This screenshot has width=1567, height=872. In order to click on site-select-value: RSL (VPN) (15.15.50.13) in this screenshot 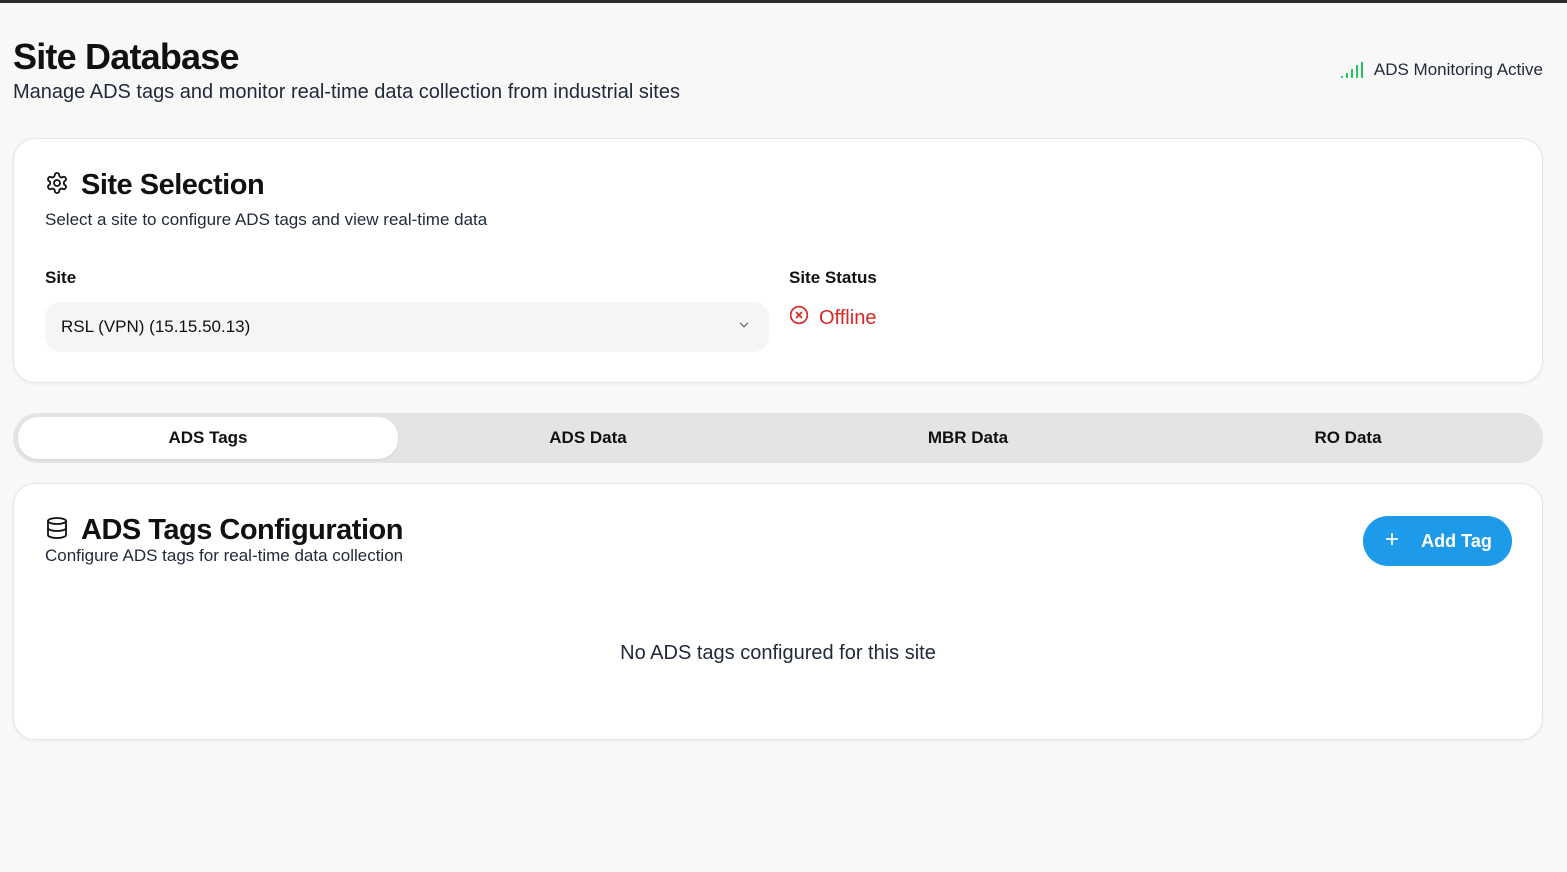, I will do `click(156, 326)`.